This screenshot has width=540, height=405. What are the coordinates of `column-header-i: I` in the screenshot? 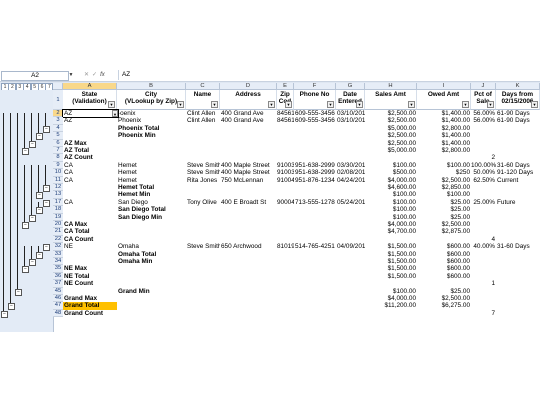 It's located at (444, 86).